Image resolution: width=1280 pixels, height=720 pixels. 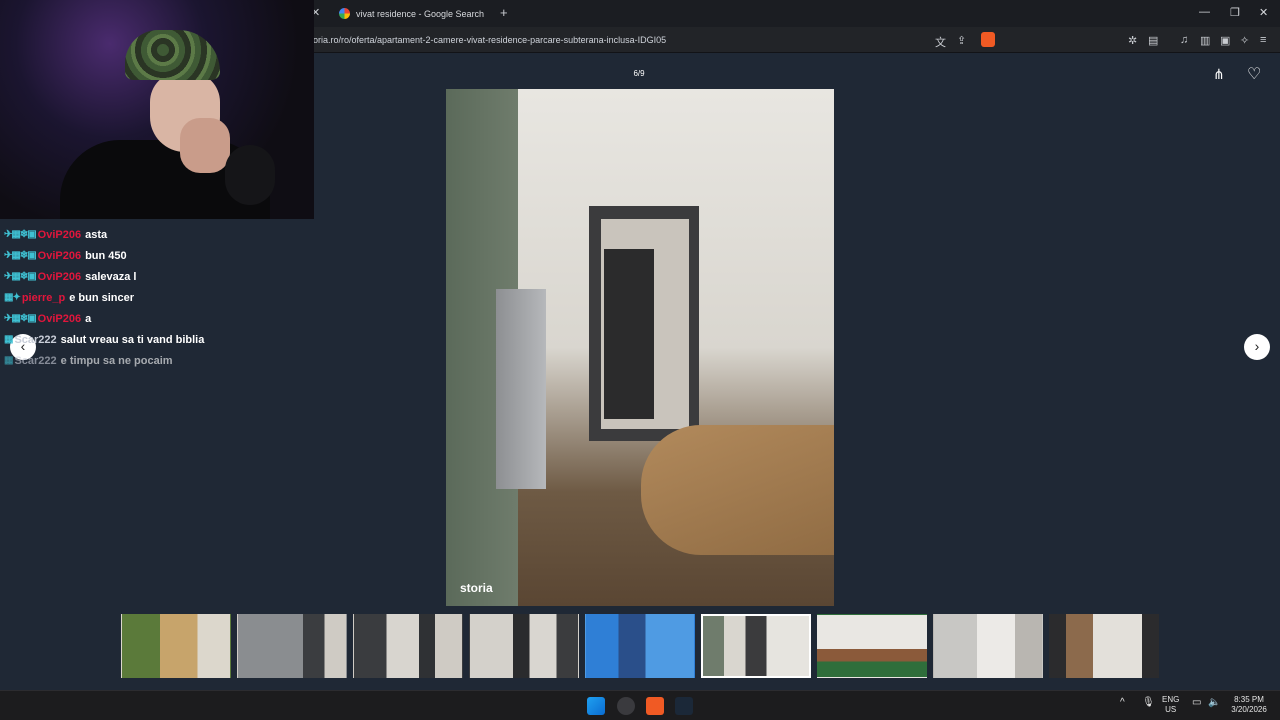 What do you see at coordinates (1196, 703) in the screenshot?
I see `network-icon: ▭` at bounding box center [1196, 703].